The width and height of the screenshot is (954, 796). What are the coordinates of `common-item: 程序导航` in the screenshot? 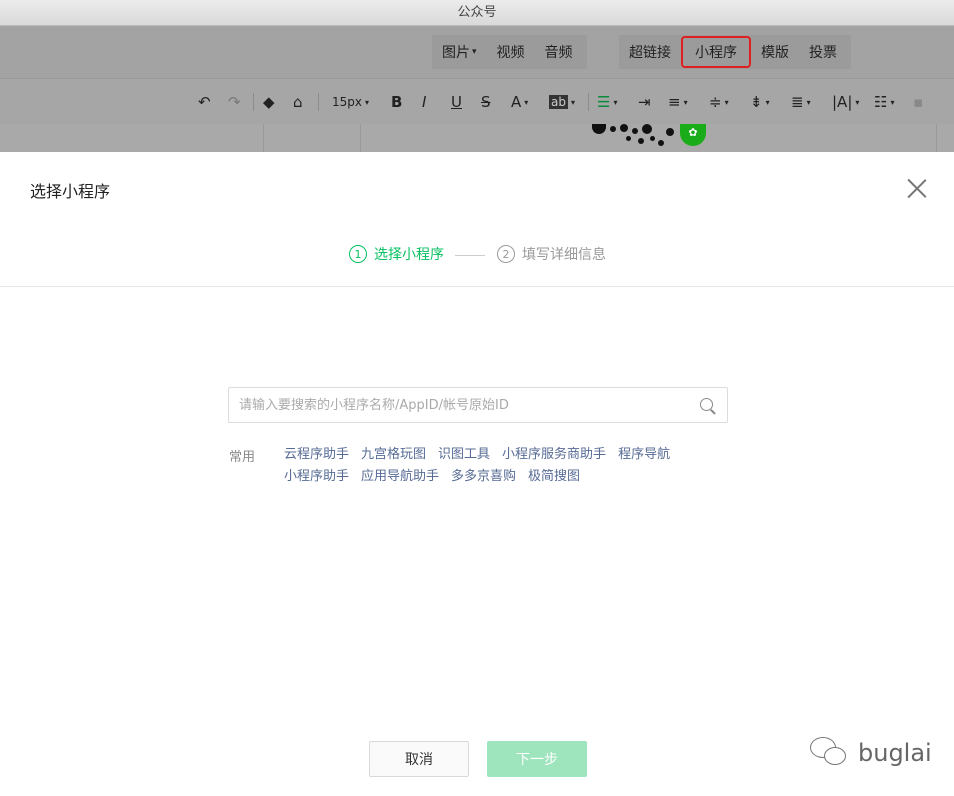 It's located at (644, 454).